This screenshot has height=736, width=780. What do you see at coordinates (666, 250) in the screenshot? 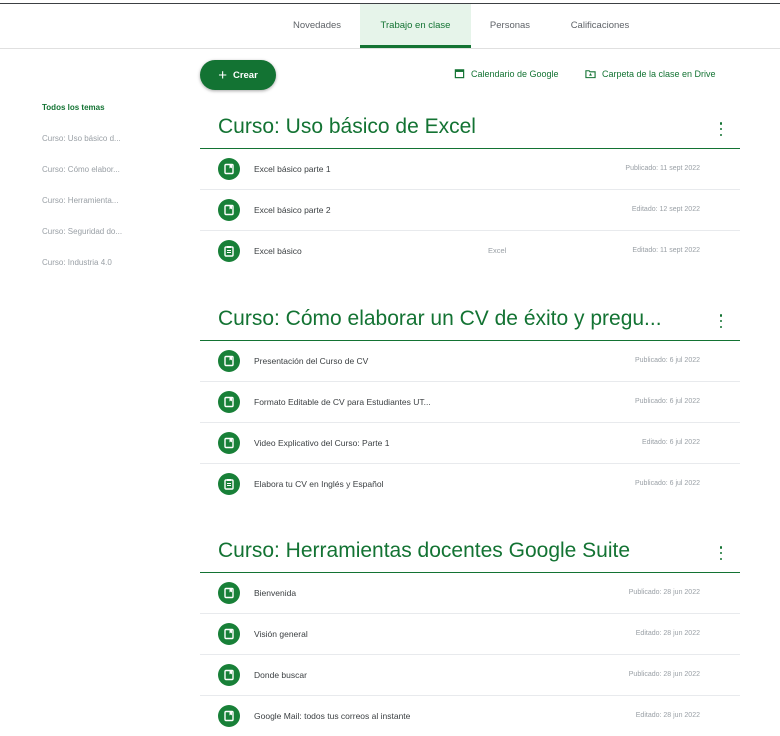
I see `item-status: Editado: 11 sept 2022` at bounding box center [666, 250].